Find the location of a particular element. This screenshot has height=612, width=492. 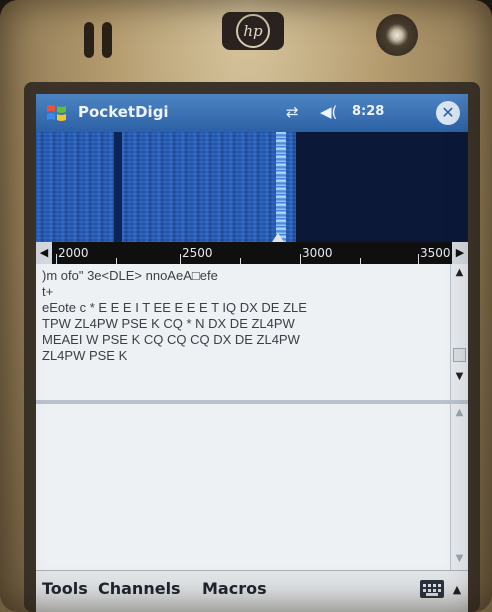

speaker-icon: ◀( is located at coordinates (328, 112).